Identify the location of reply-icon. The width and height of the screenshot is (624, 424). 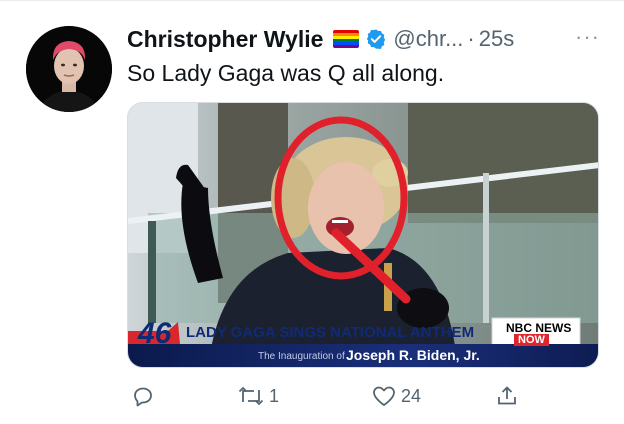
(143, 397).